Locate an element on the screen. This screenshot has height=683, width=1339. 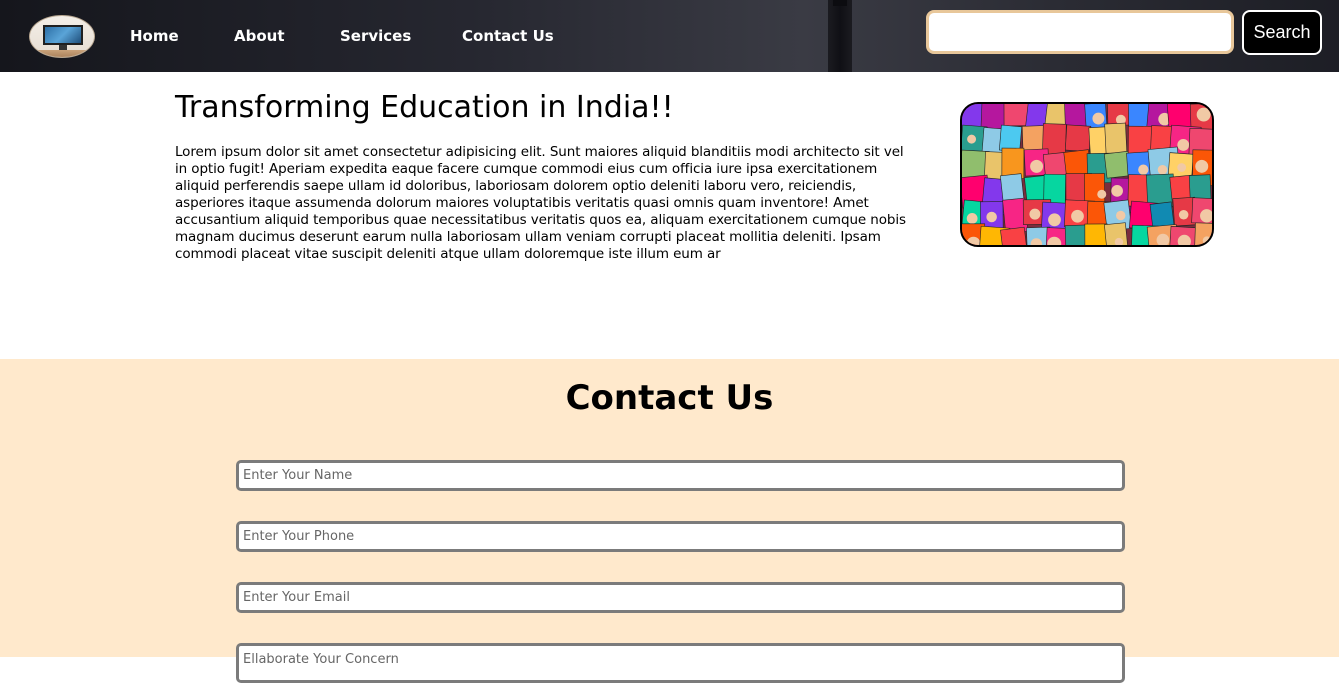
nav-link-services: Services is located at coordinates (375, 37).